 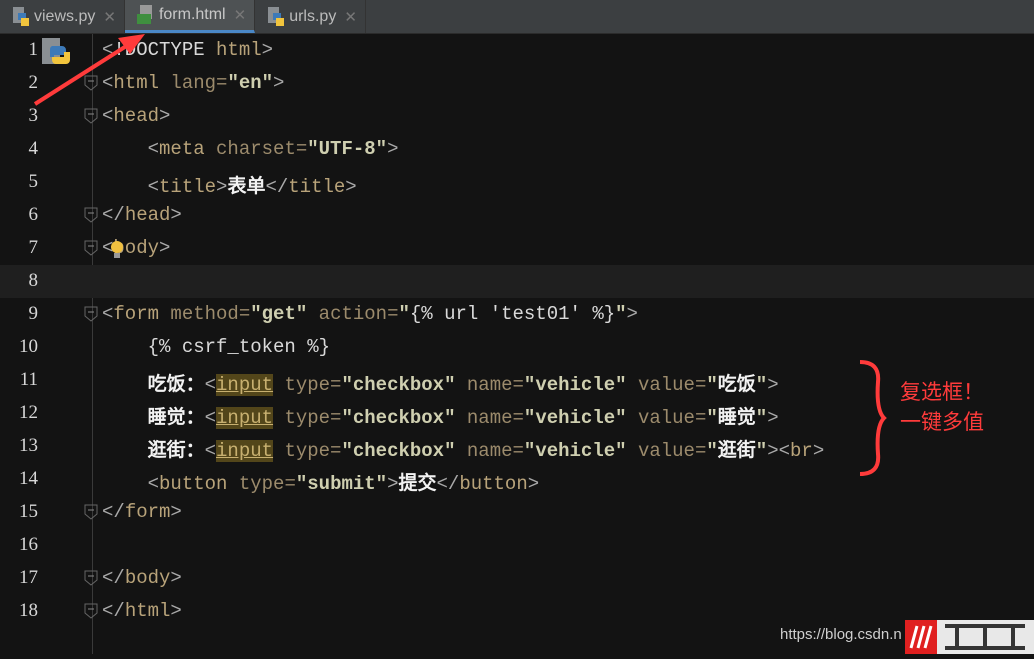 What do you see at coordinates (873, 418) in the screenshot?
I see `annotation-brace` at bounding box center [873, 418].